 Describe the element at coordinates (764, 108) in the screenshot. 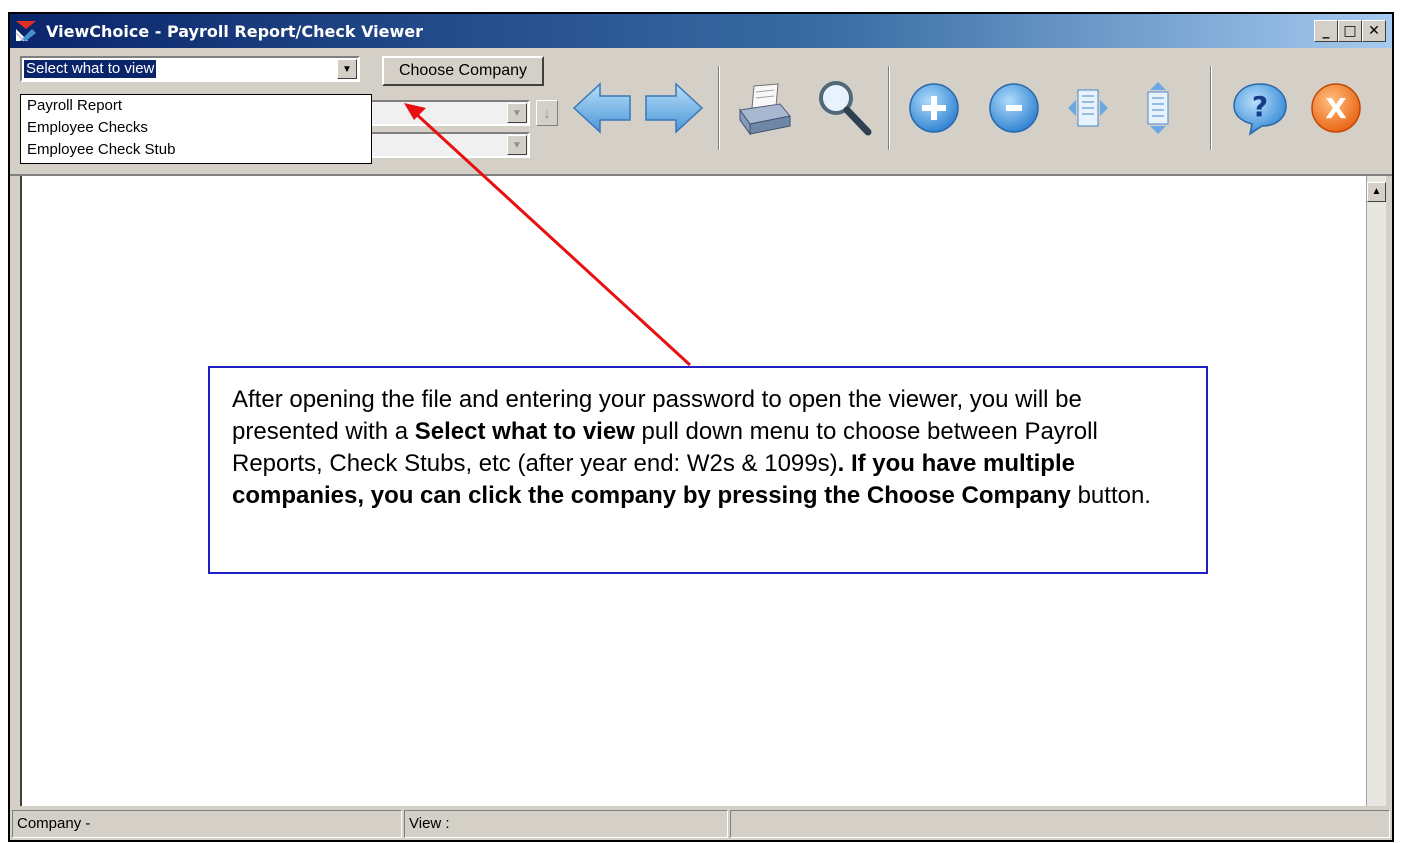

I see `print-icon` at that location.